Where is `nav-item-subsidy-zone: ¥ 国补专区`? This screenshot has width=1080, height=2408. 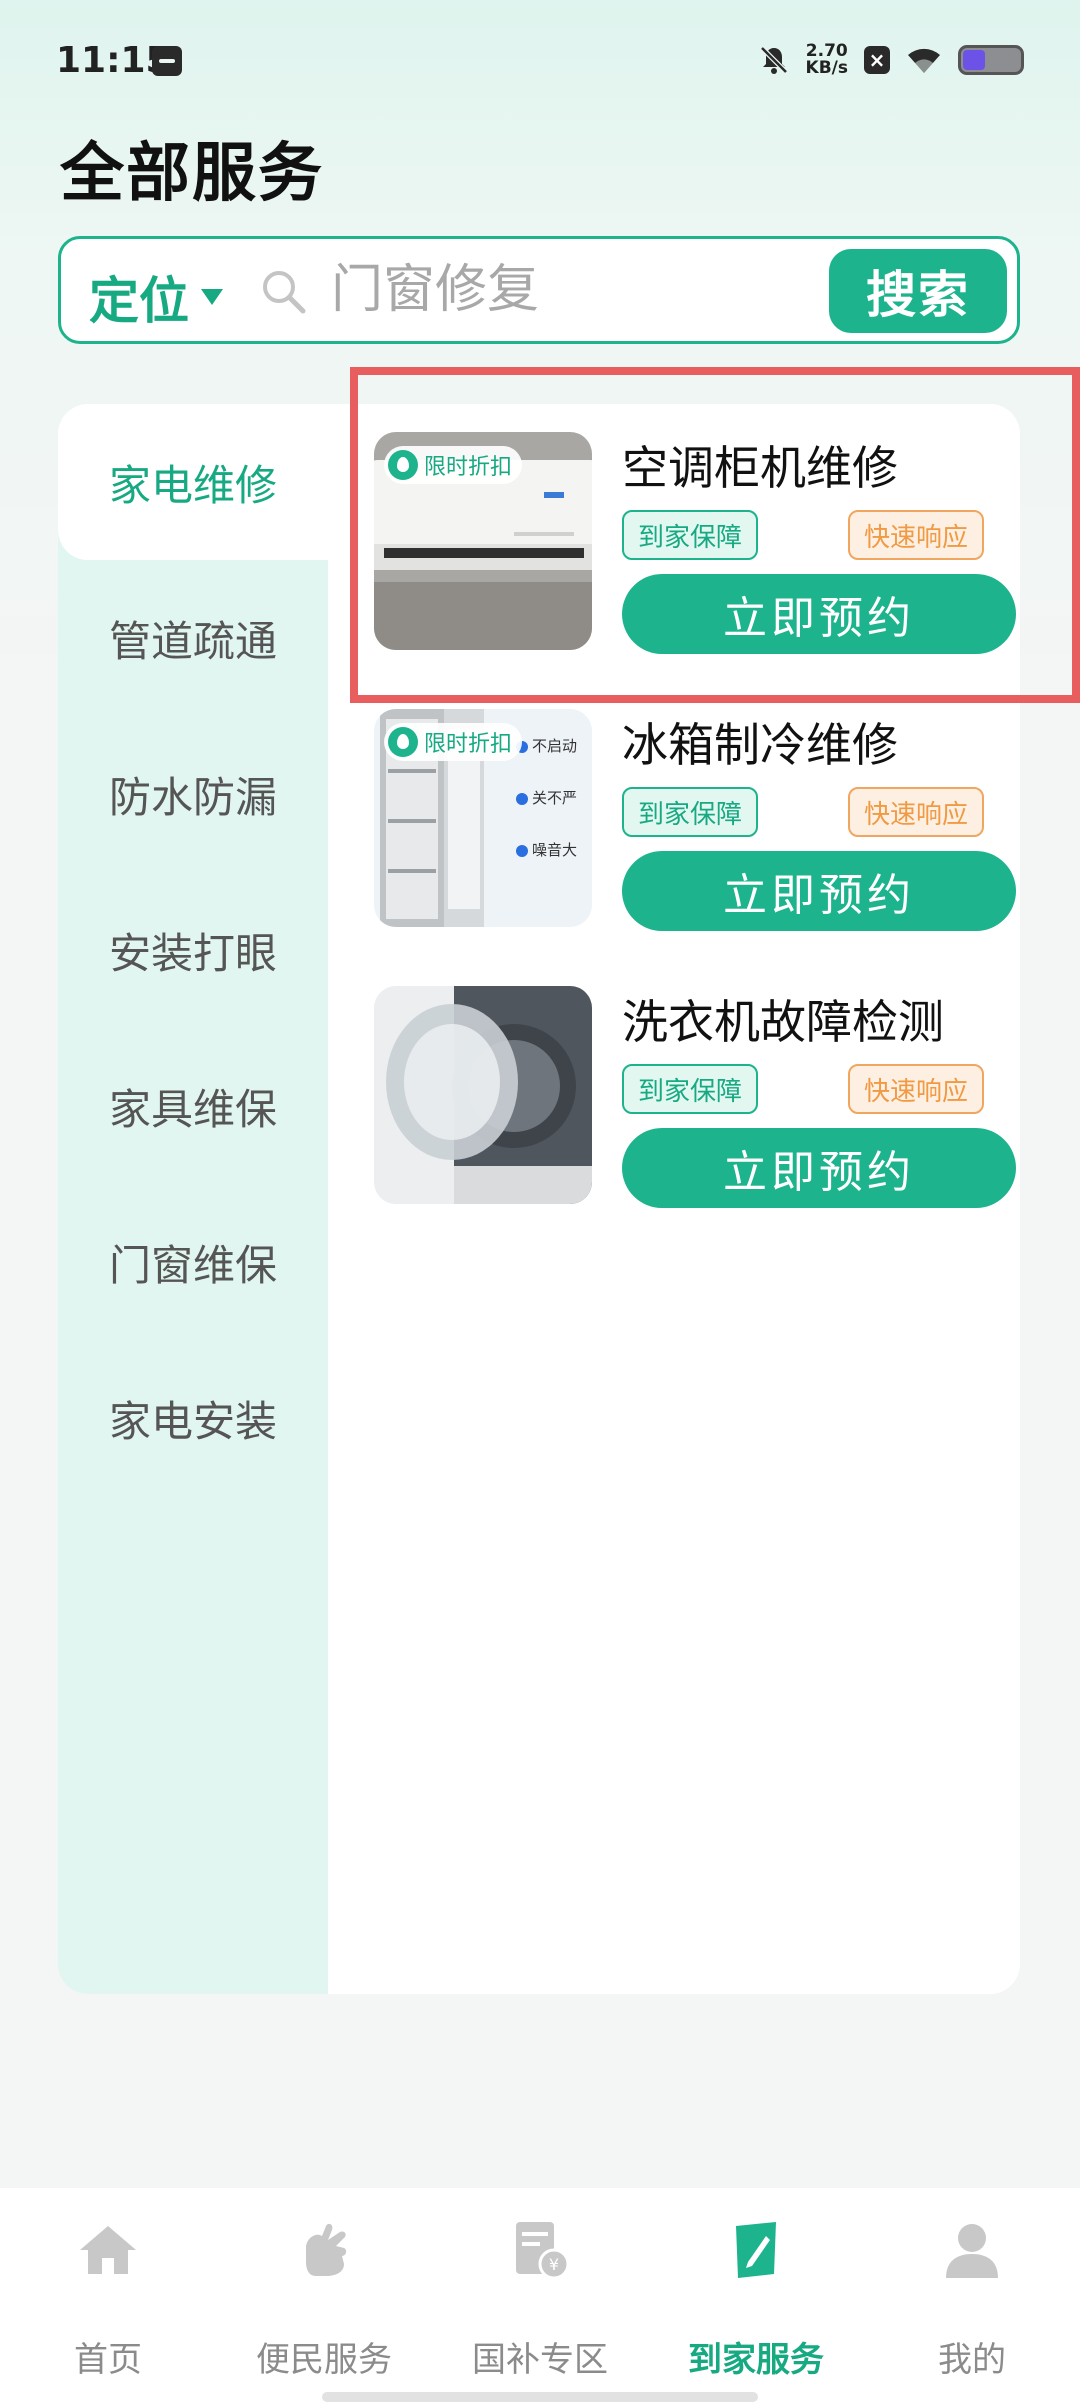 nav-item-subsidy-zone: ¥ 国补专区 is located at coordinates (540, 2298).